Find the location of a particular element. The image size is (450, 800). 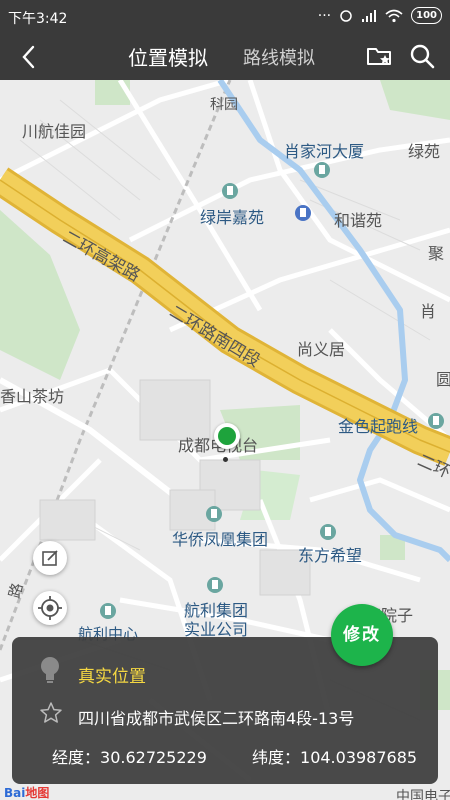

map-label-dongfang: 东方希望 is located at coordinates (330, 555).